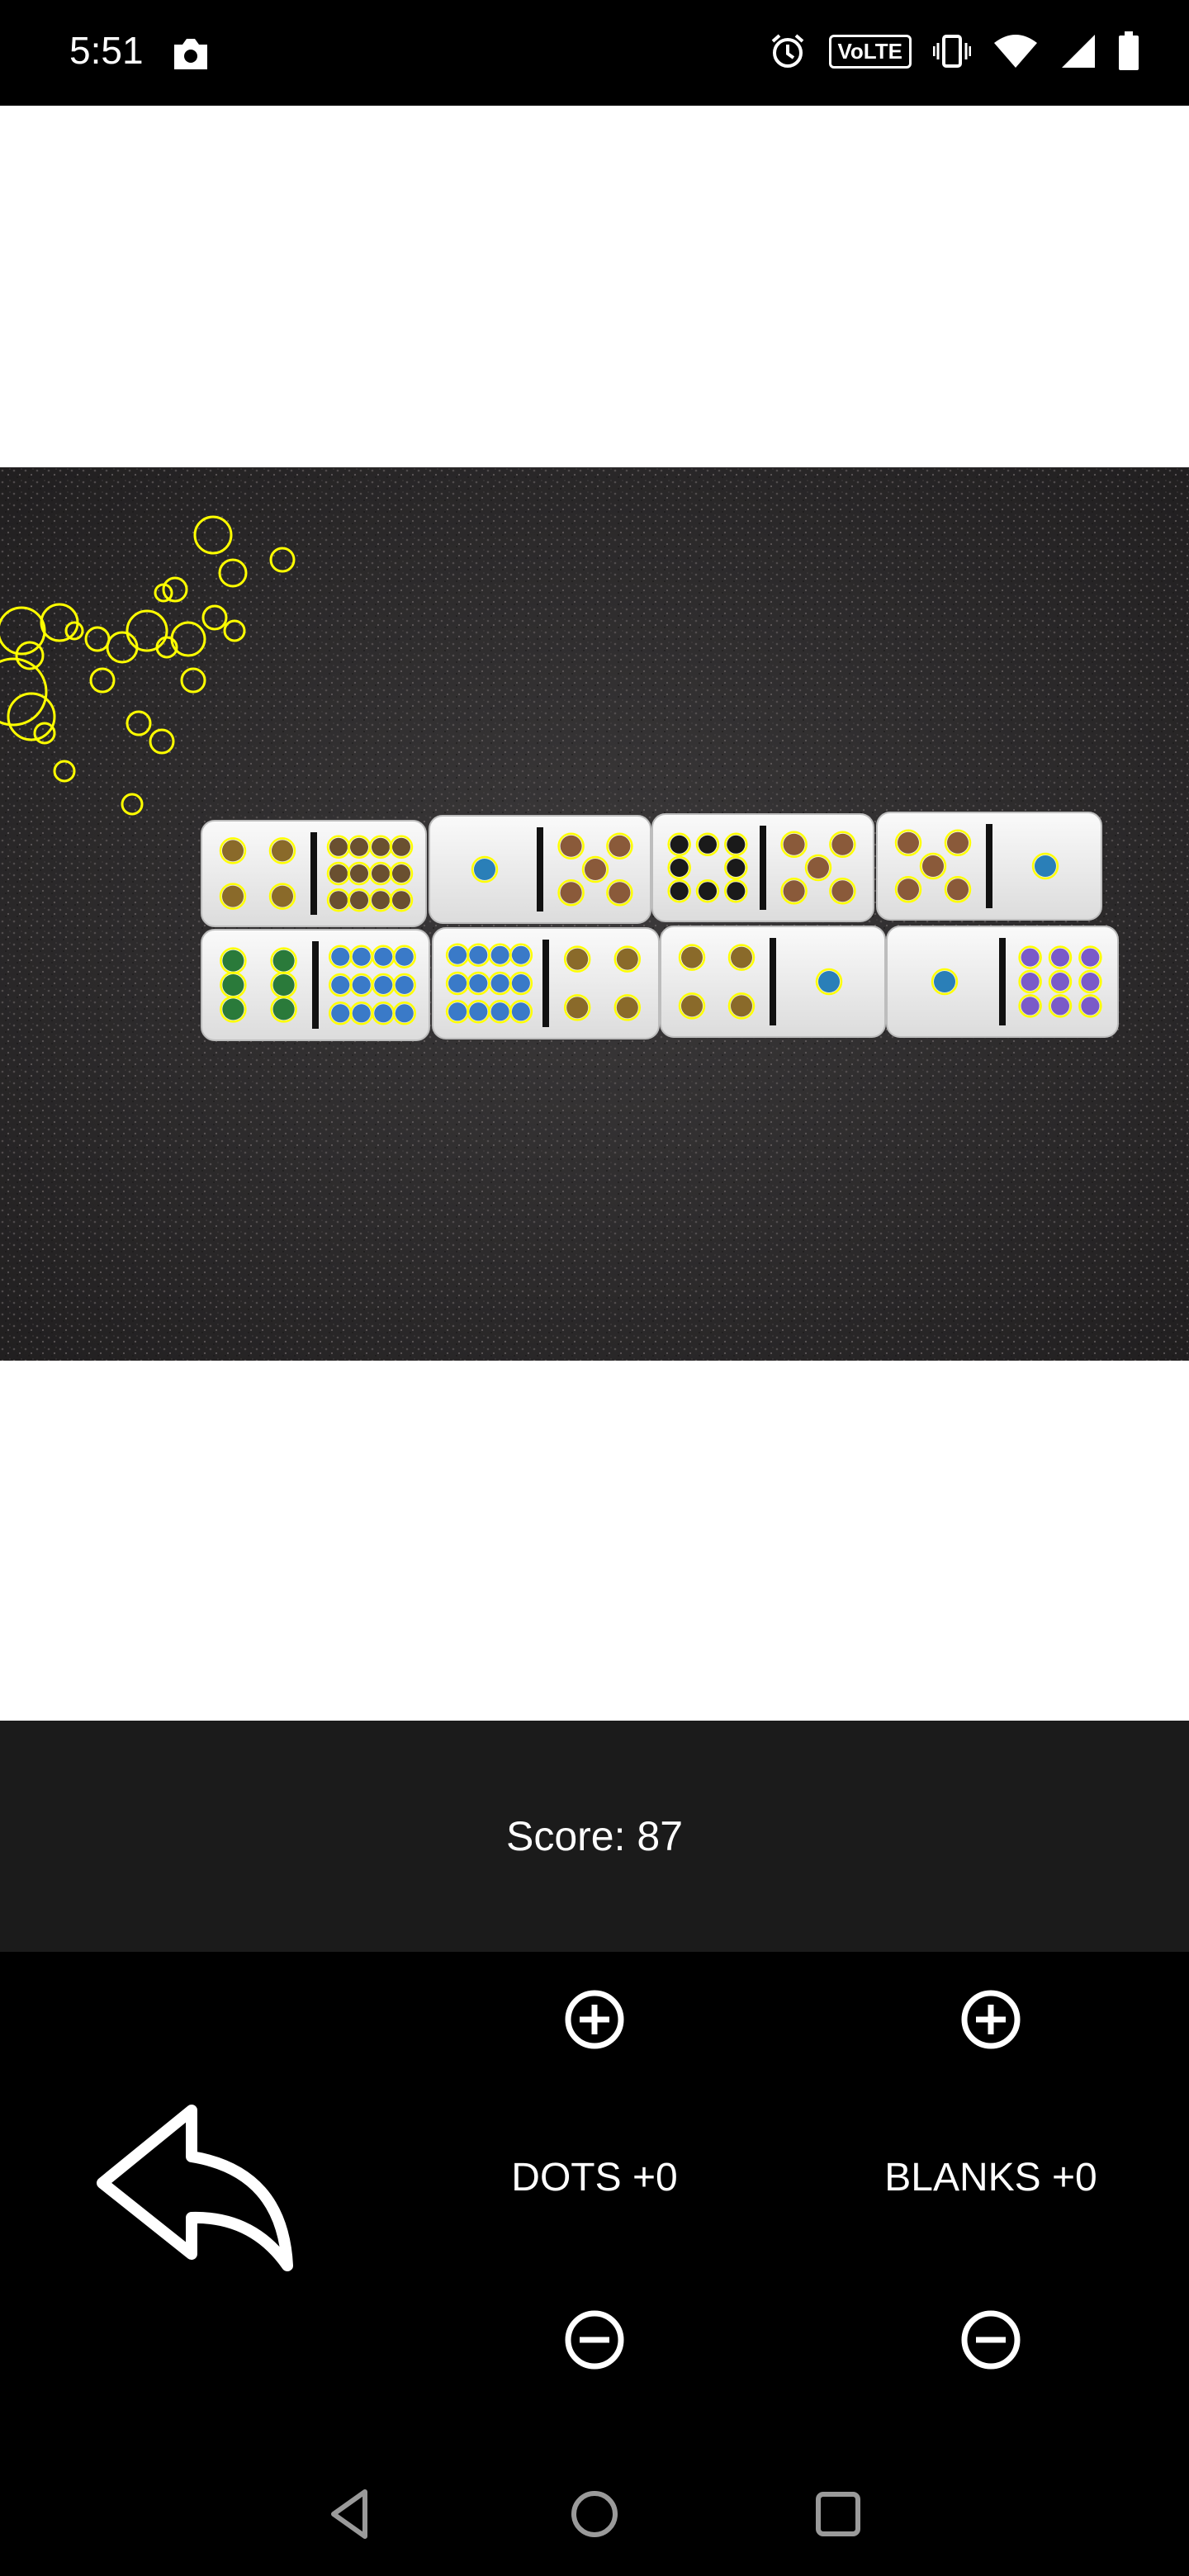 The height and width of the screenshot is (2576, 1189). Describe the element at coordinates (991, 2019) in the screenshot. I see `blanks-plus-button` at that location.